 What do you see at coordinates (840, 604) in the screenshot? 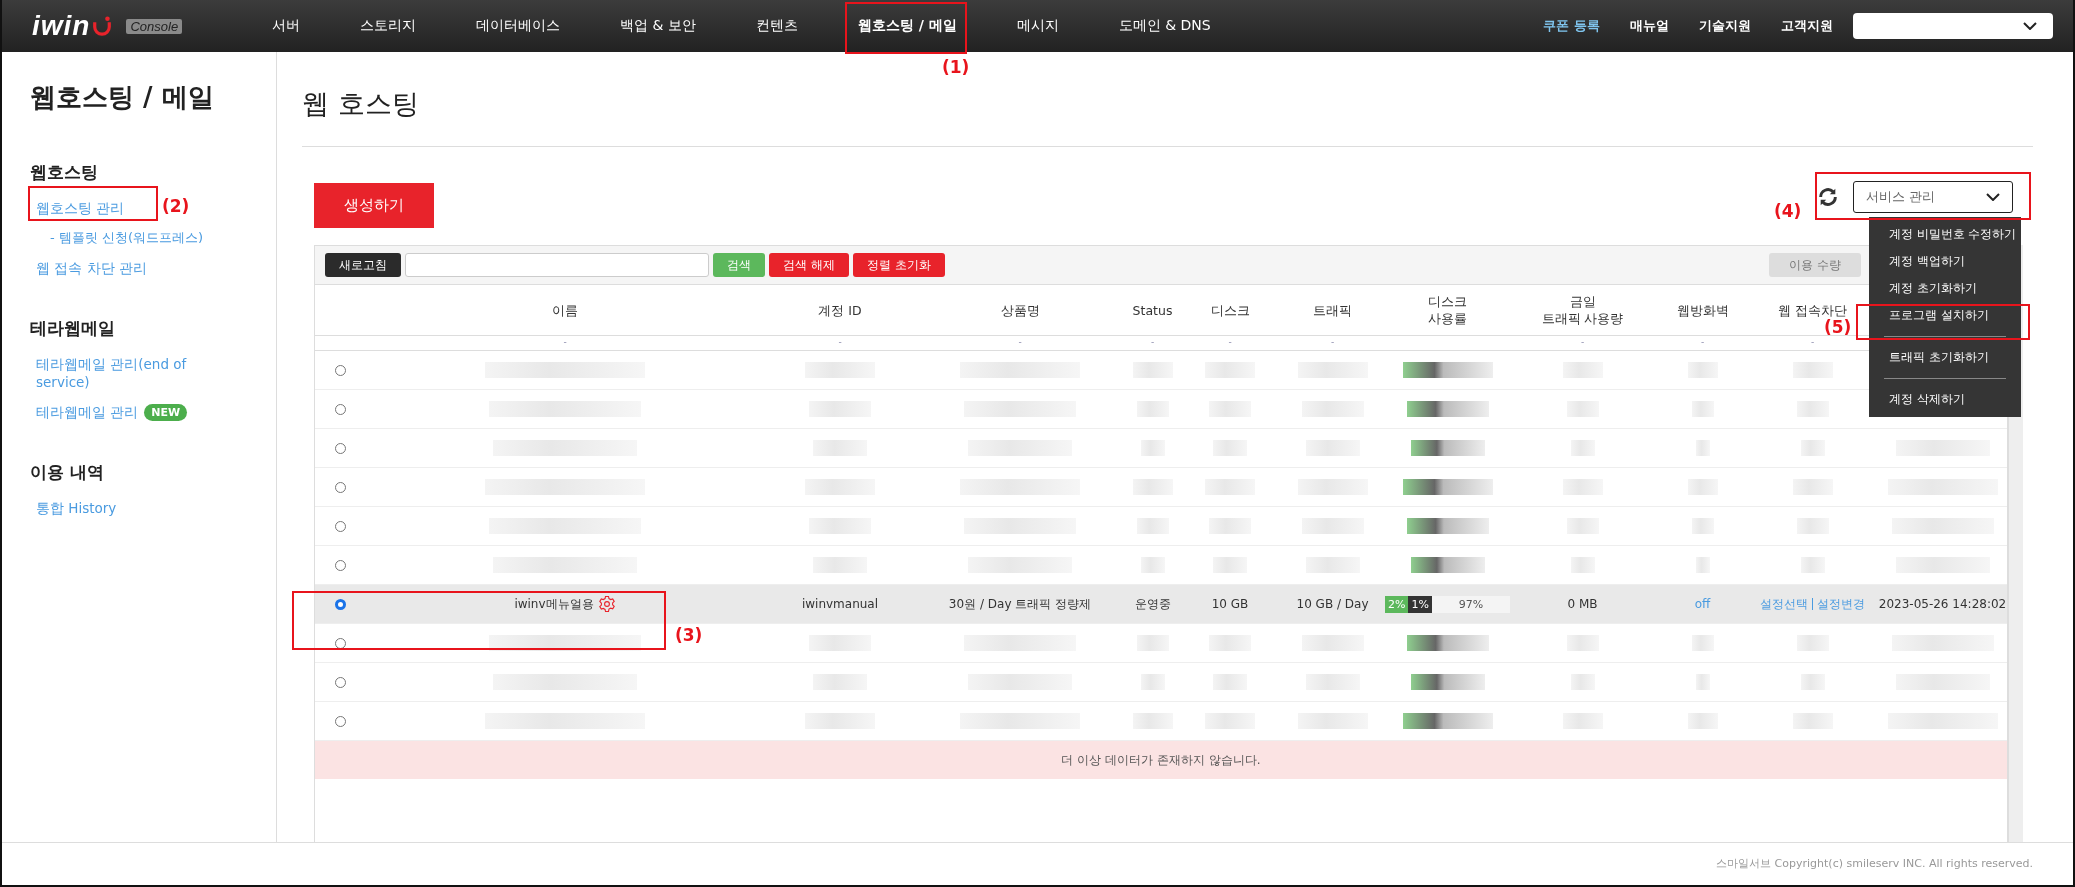
I see `table-cell: iwinvmanual` at bounding box center [840, 604].